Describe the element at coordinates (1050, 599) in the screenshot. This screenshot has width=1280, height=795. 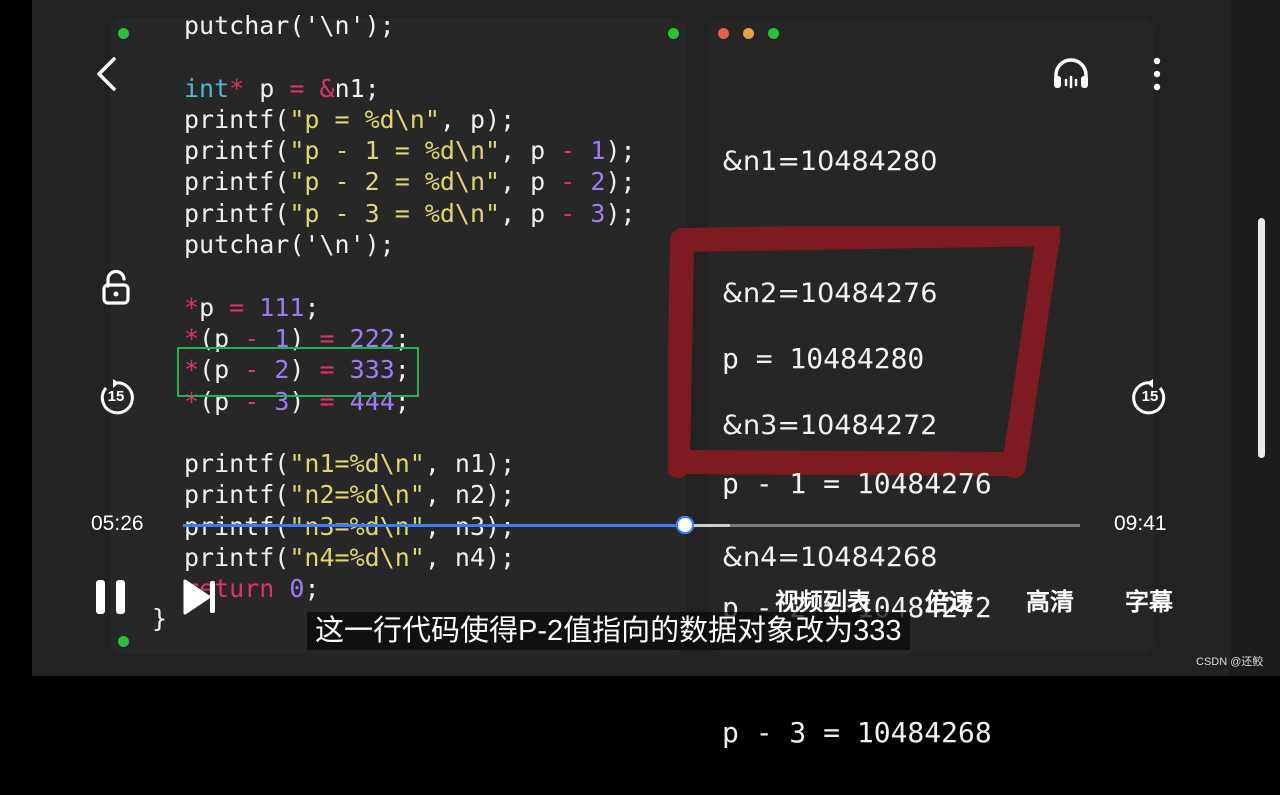
I see `quality-button: 高清` at that location.